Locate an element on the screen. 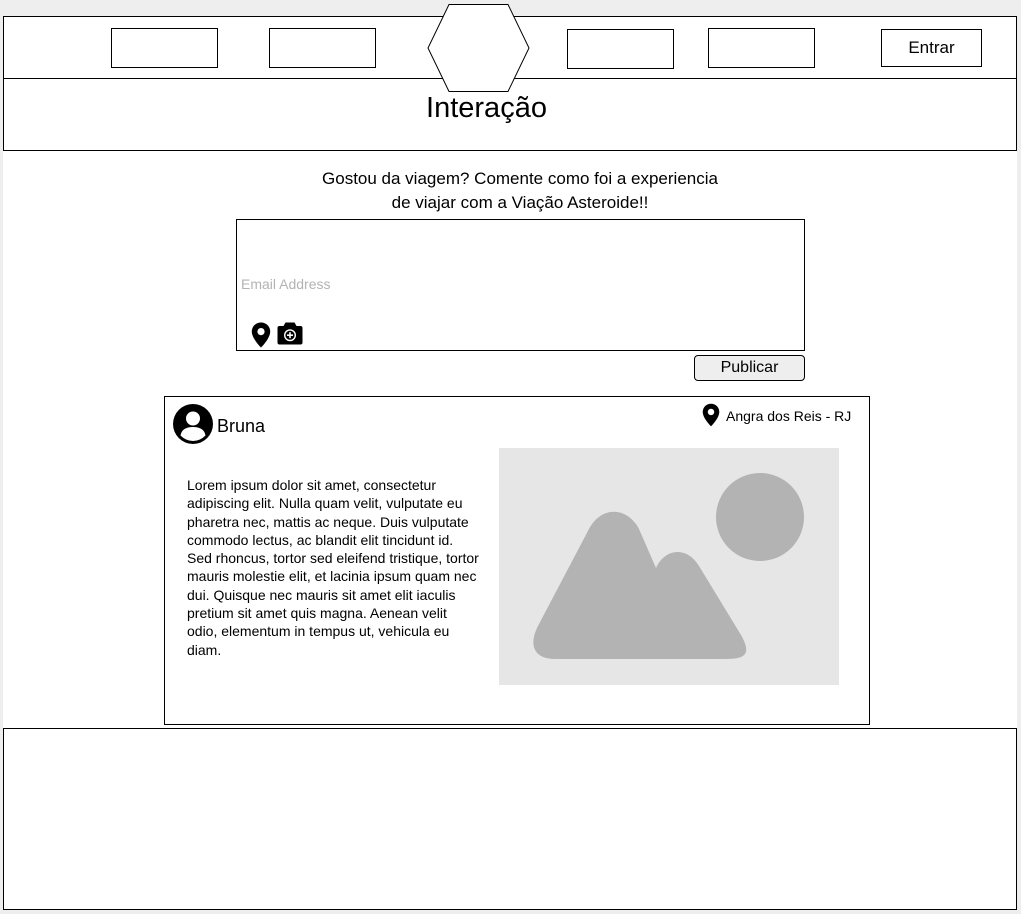  image-placeholder-icon is located at coordinates (668, 566).